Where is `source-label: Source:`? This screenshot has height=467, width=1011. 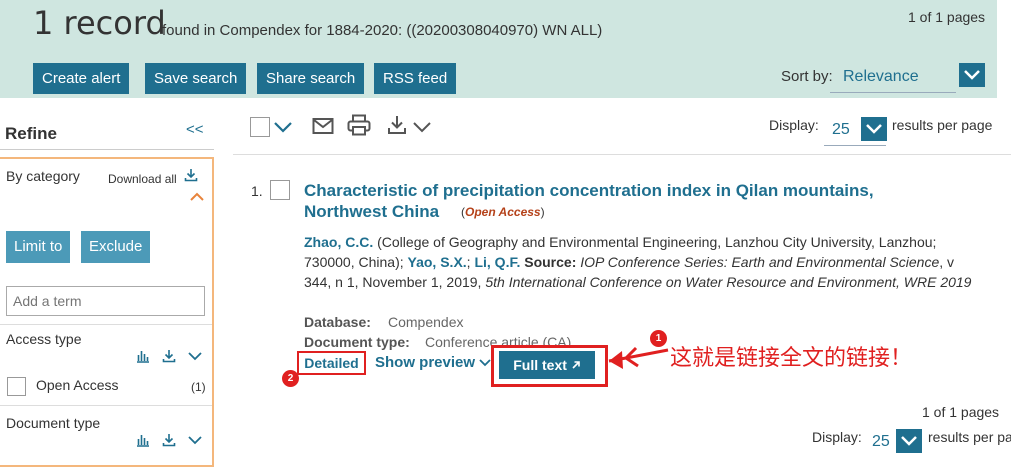
source-label: Source: is located at coordinates (550, 262).